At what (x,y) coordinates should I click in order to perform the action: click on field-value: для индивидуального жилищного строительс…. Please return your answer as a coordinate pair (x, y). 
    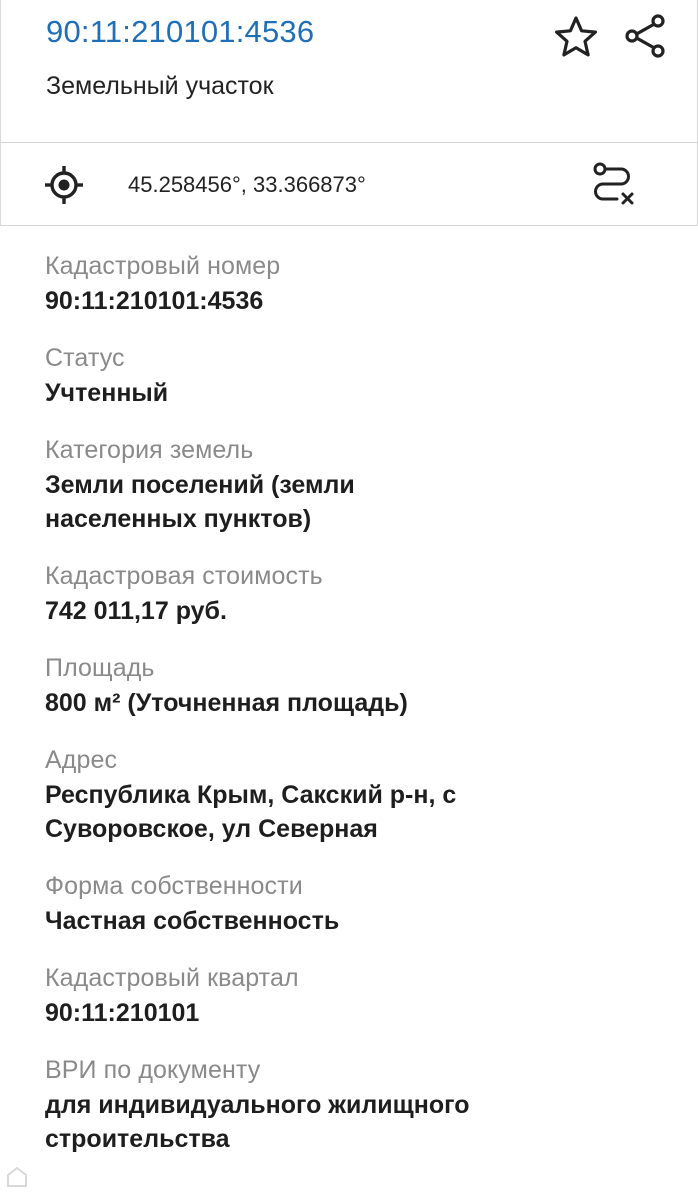
    Looking at the image, I should click on (257, 1122).